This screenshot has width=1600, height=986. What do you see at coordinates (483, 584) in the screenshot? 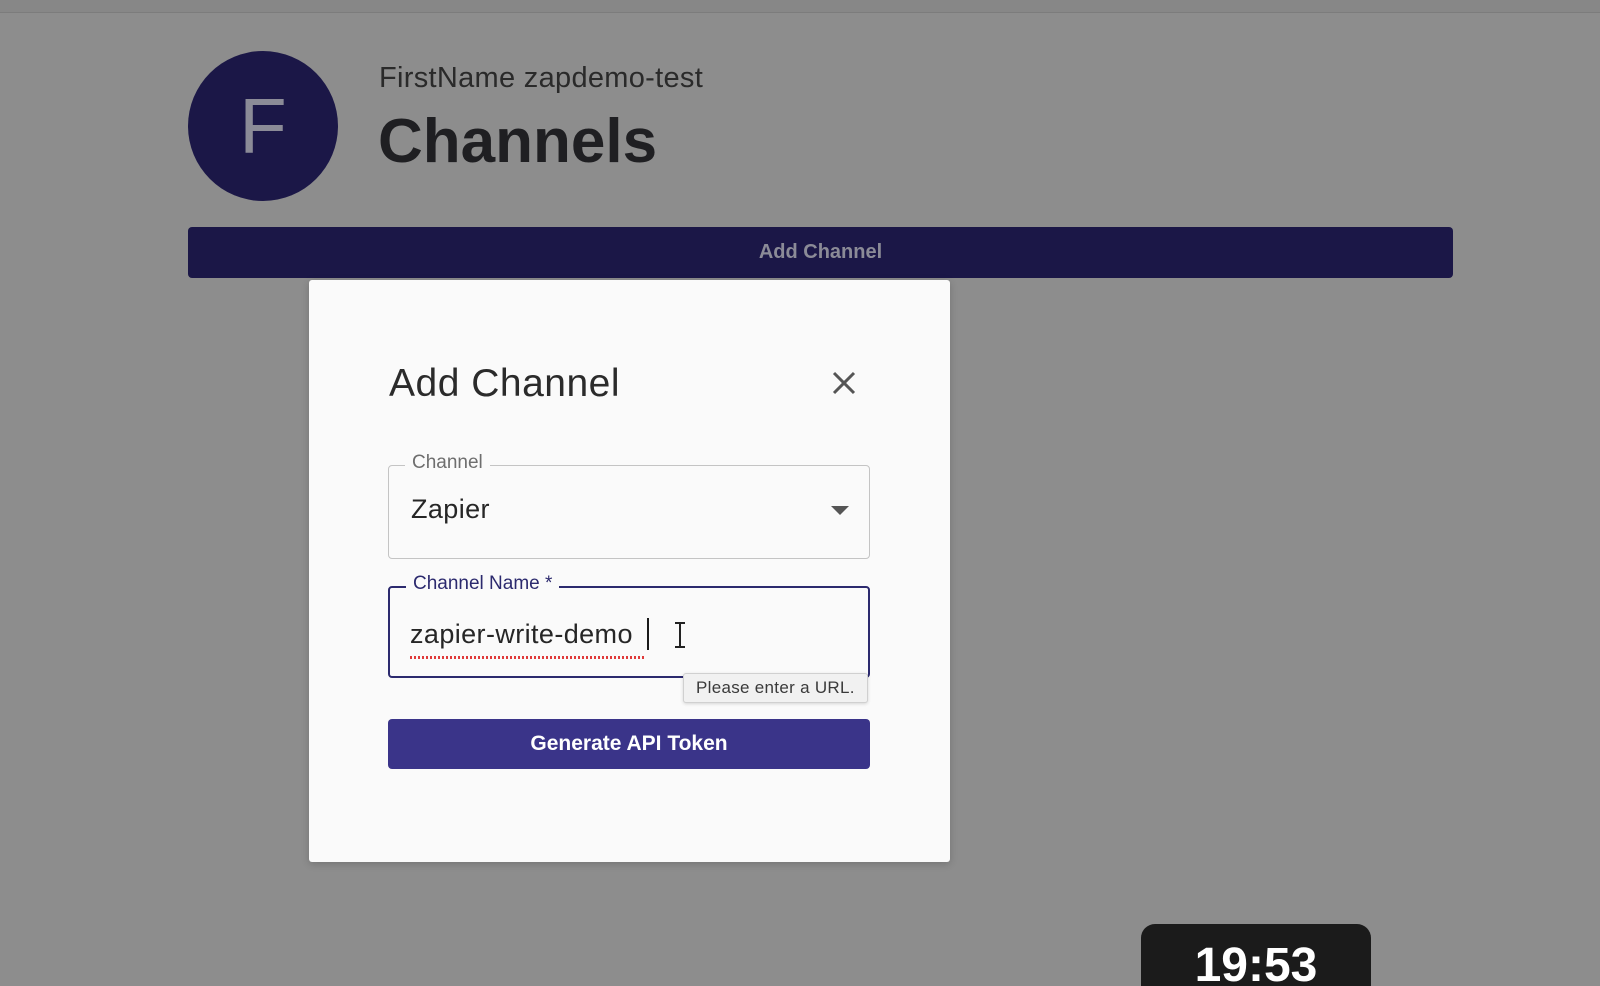
I see `channel-name-label: Channel Name *` at bounding box center [483, 584].